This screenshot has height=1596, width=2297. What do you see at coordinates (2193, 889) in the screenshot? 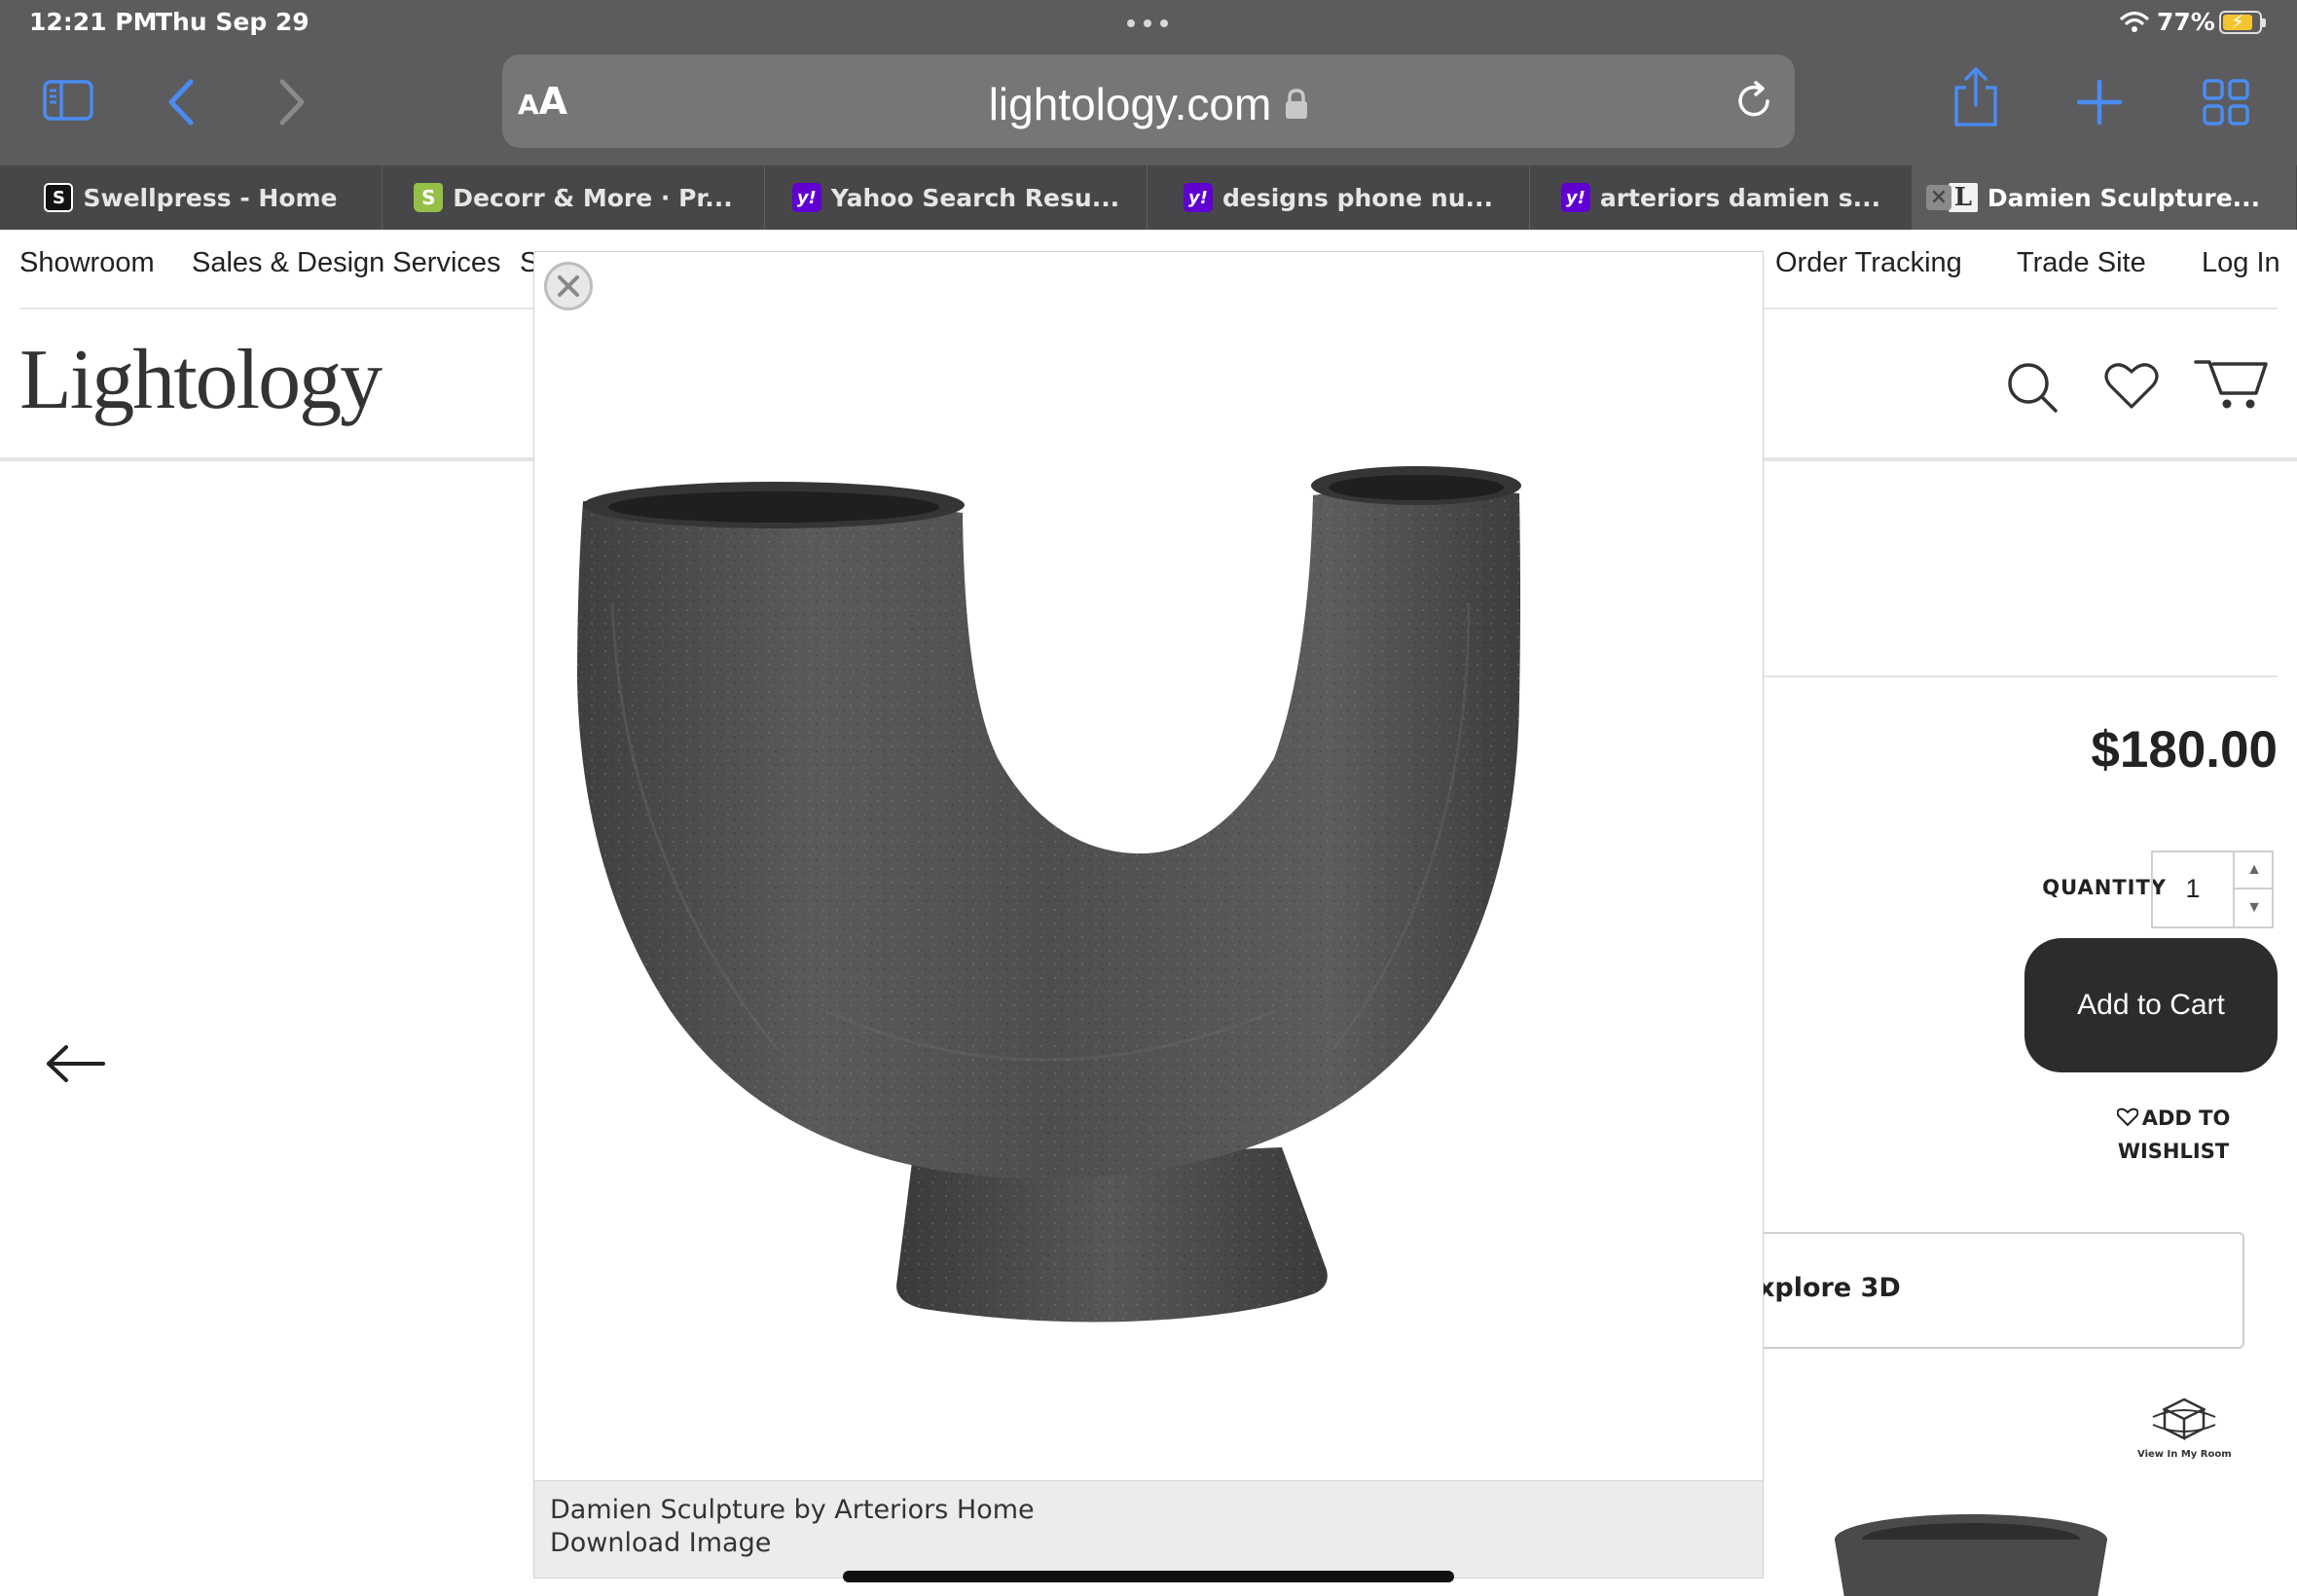
I see `quantity-input: 1` at bounding box center [2193, 889].